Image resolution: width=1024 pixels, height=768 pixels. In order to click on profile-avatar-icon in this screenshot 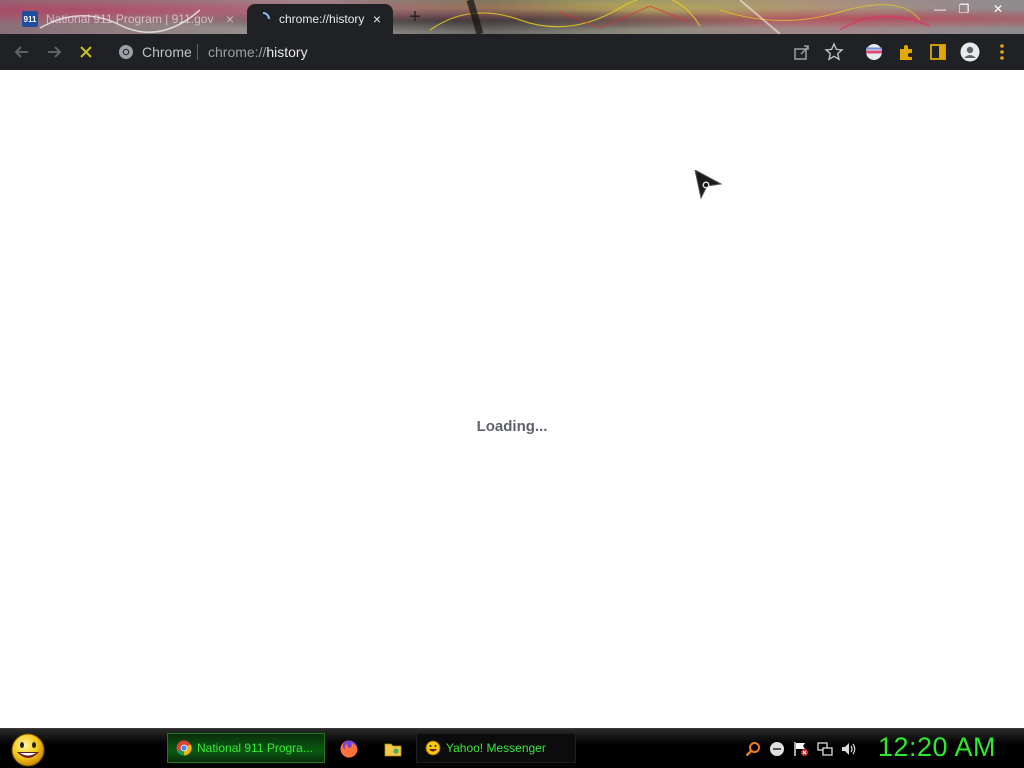, I will do `click(970, 52)`.